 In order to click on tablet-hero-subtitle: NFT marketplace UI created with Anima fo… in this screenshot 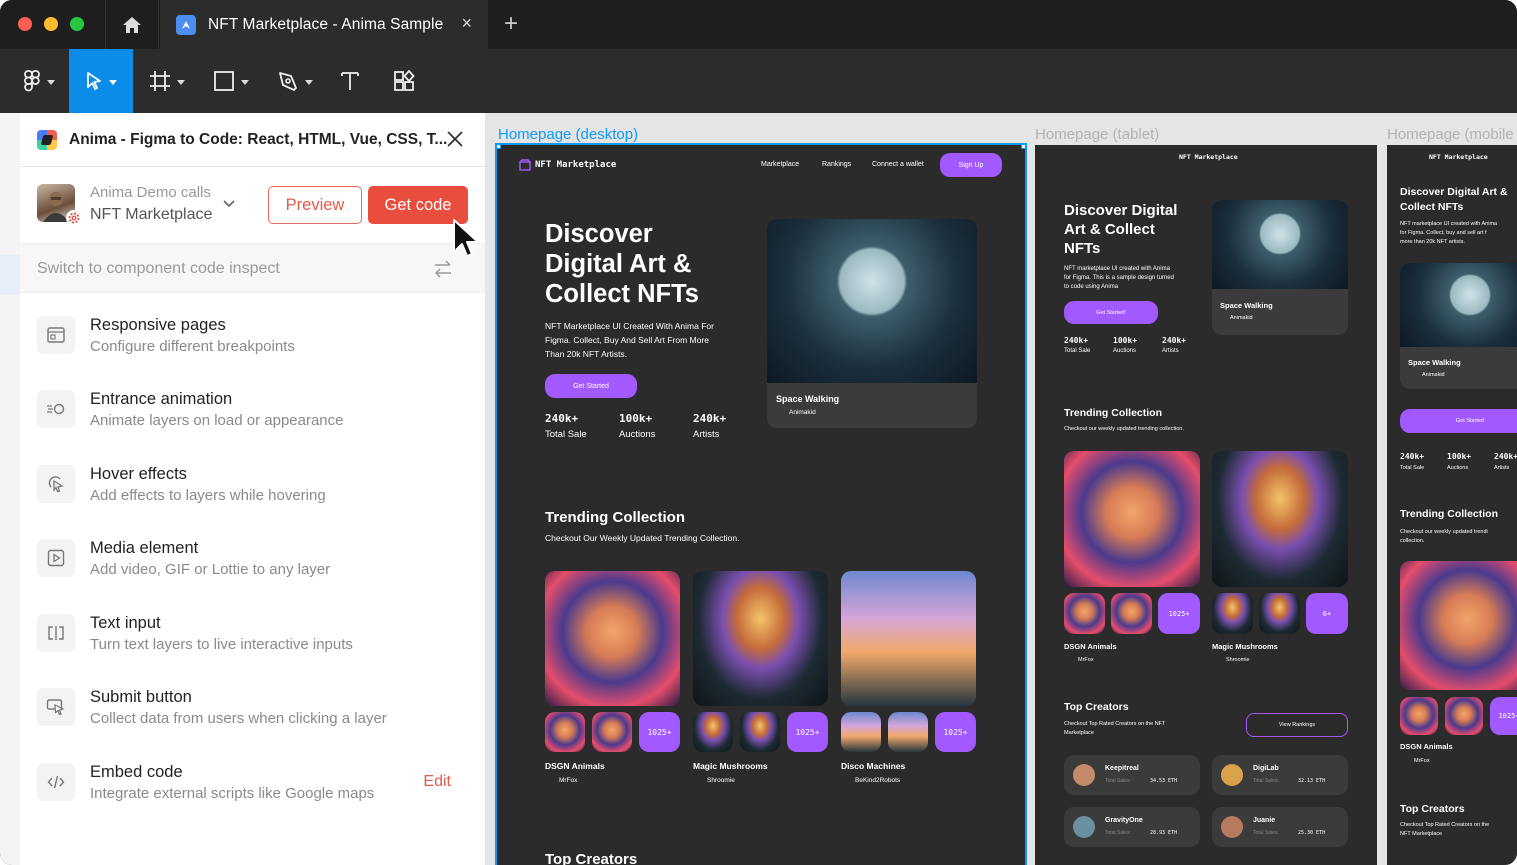, I will do `click(1119, 278)`.